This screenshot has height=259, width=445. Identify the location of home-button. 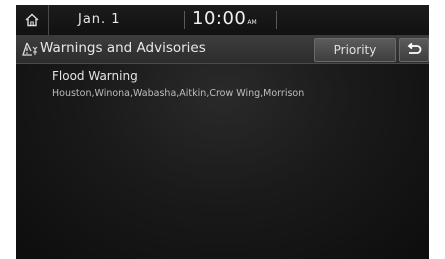
(32, 20).